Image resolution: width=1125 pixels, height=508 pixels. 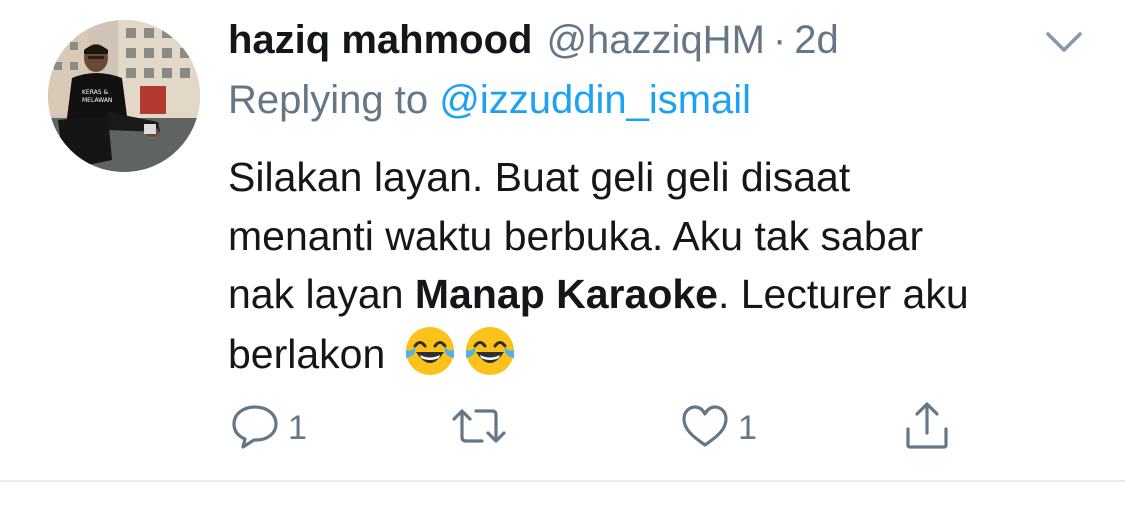 I want to click on timestamp: 2d, so click(x=816, y=40).